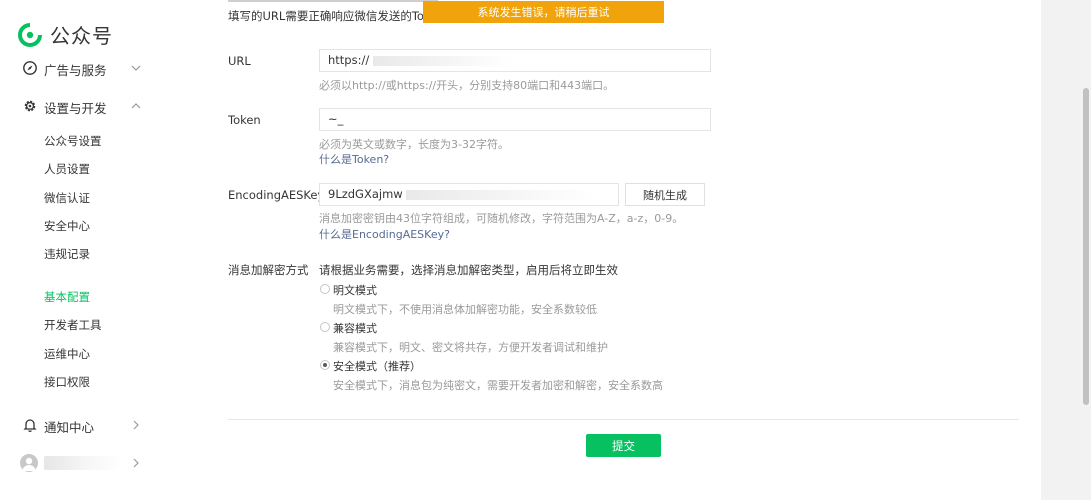  Describe the element at coordinates (515, 119) in the screenshot. I see `token-input: ~_` at that location.